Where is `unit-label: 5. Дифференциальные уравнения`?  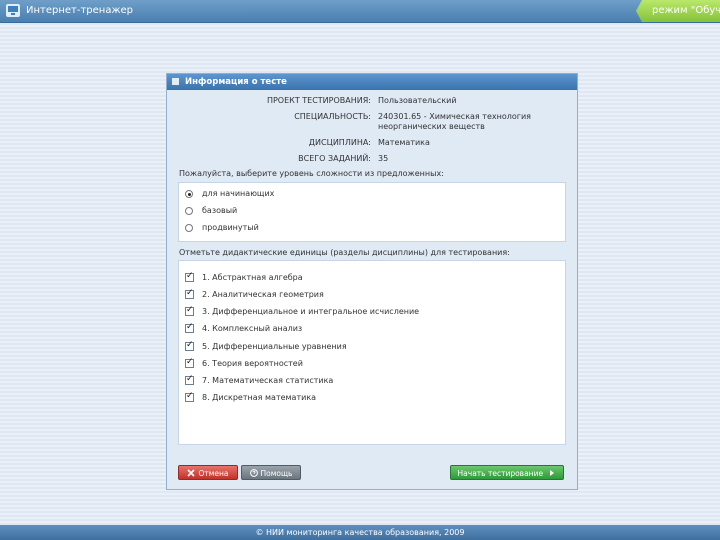 unit-label: 5. Дифференциальные уравнения is located at coordinates (274, 346).